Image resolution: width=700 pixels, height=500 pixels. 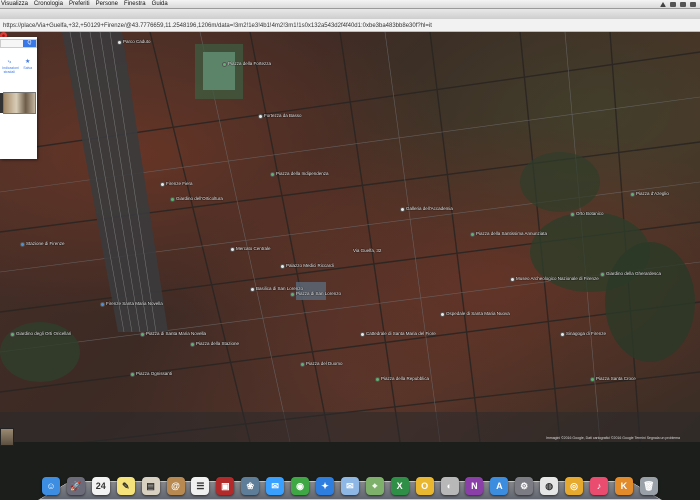 I want to click on map-label: Firenze Santa Maria Novella, so click(x=134, y=303).